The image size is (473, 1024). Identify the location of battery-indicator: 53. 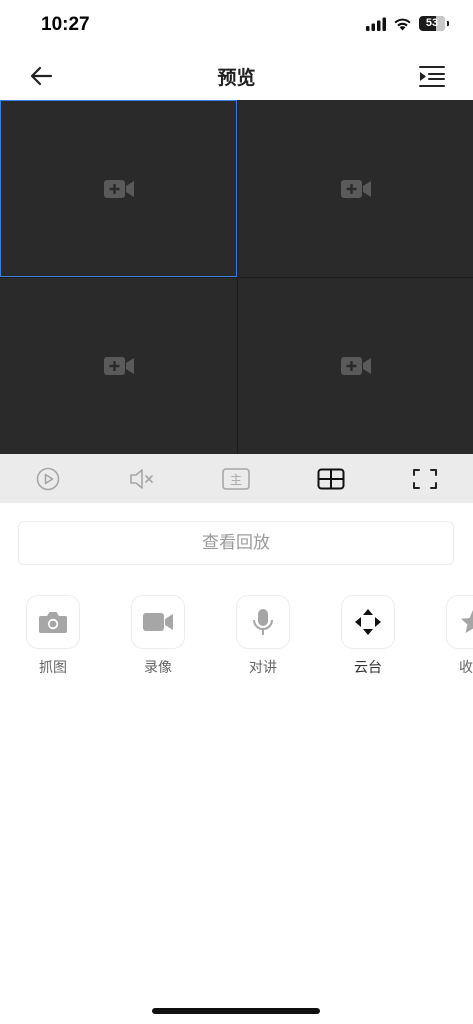
(432, 23).